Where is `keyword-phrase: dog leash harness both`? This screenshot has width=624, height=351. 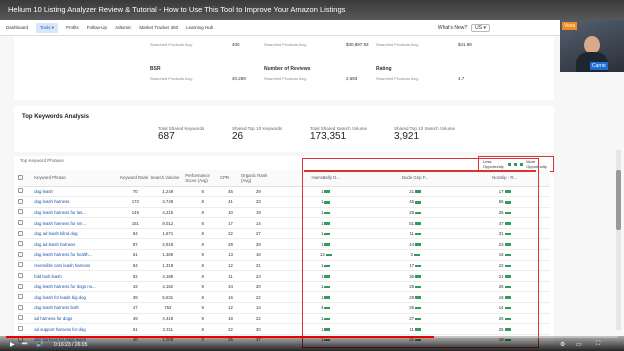
keyword-phrase: dog leash harness both is located at coordinates (77, 308).